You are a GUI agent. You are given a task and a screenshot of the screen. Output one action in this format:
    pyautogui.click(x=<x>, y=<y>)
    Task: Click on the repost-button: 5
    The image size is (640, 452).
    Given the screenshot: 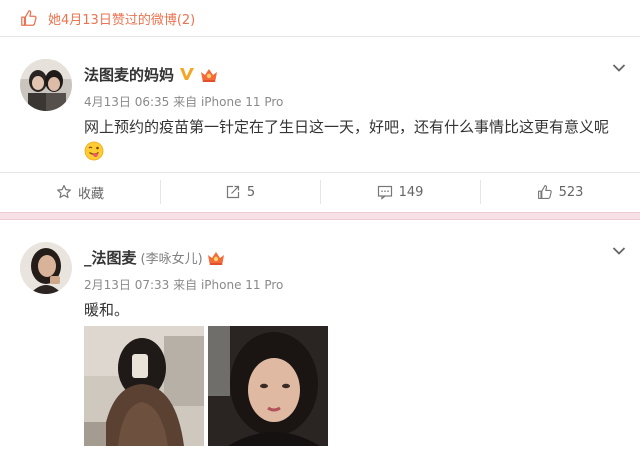 What is the action you would take?
    pyautogui.click(x=240, y=192)
    